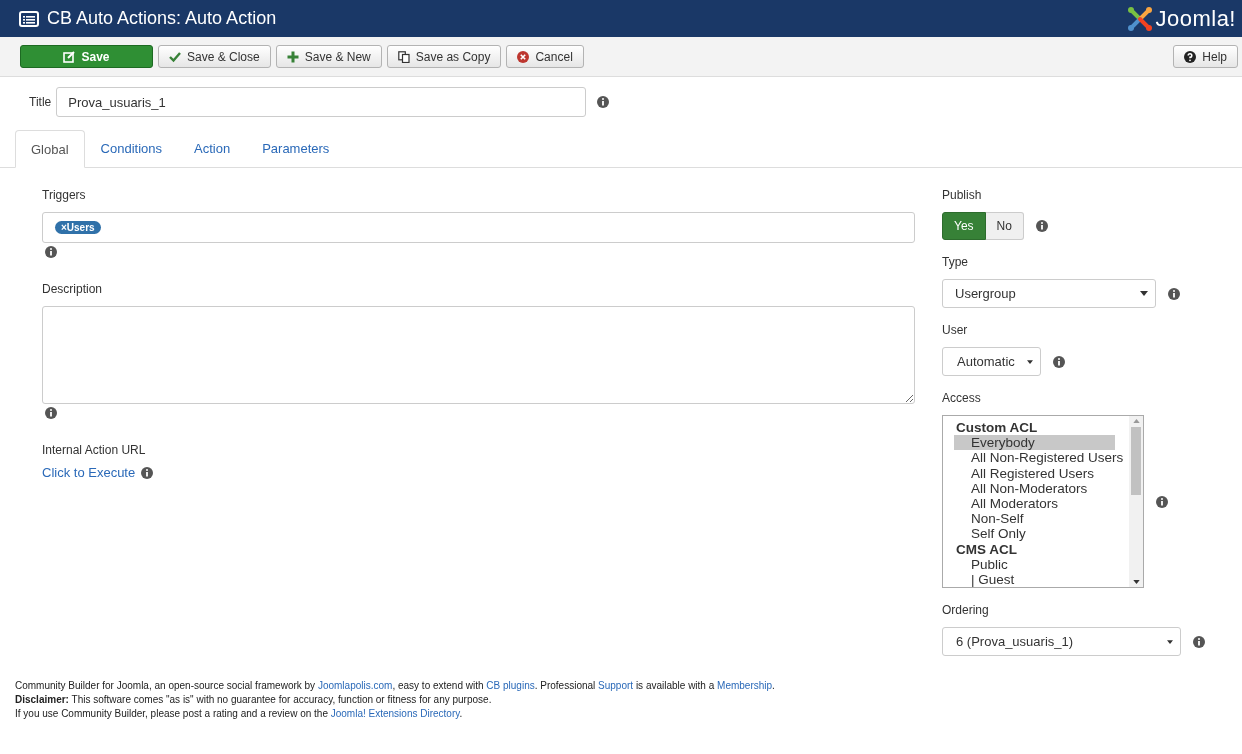 This screenshot has height=754, width=1242. I want to click on toolbar-button: Save & New, so click(328, 56).